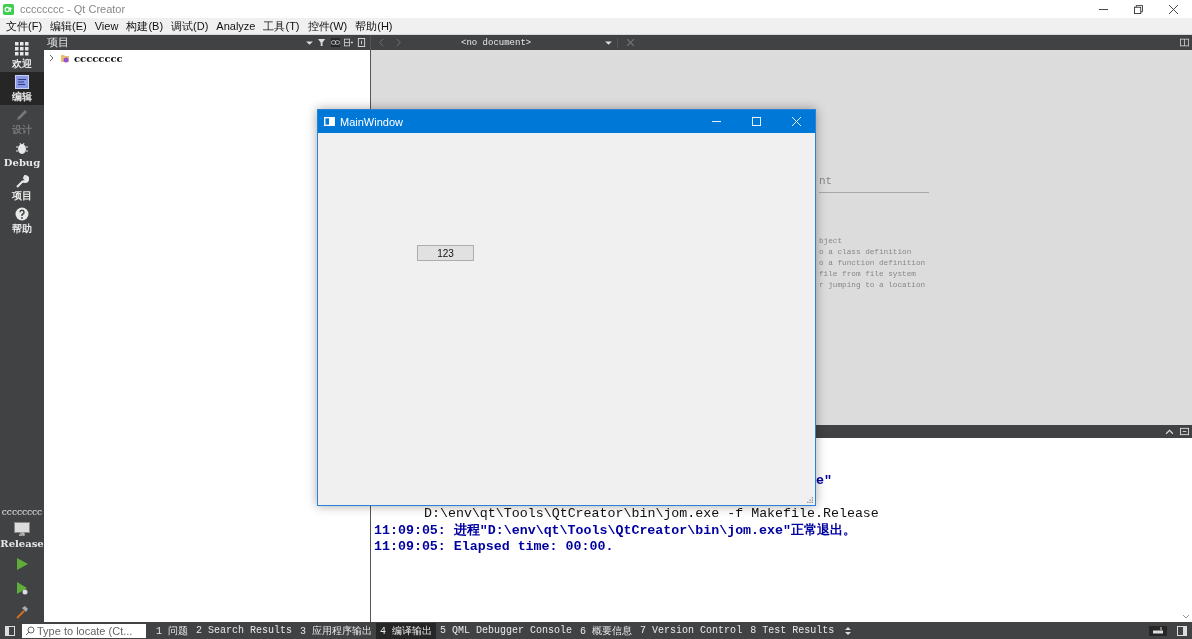 The height and width of the screenshot is (639, 1192). What do you see at coordinates (22, 115) in the screenshot?
I see `pencil-icon` at bounding box center [22, 115].